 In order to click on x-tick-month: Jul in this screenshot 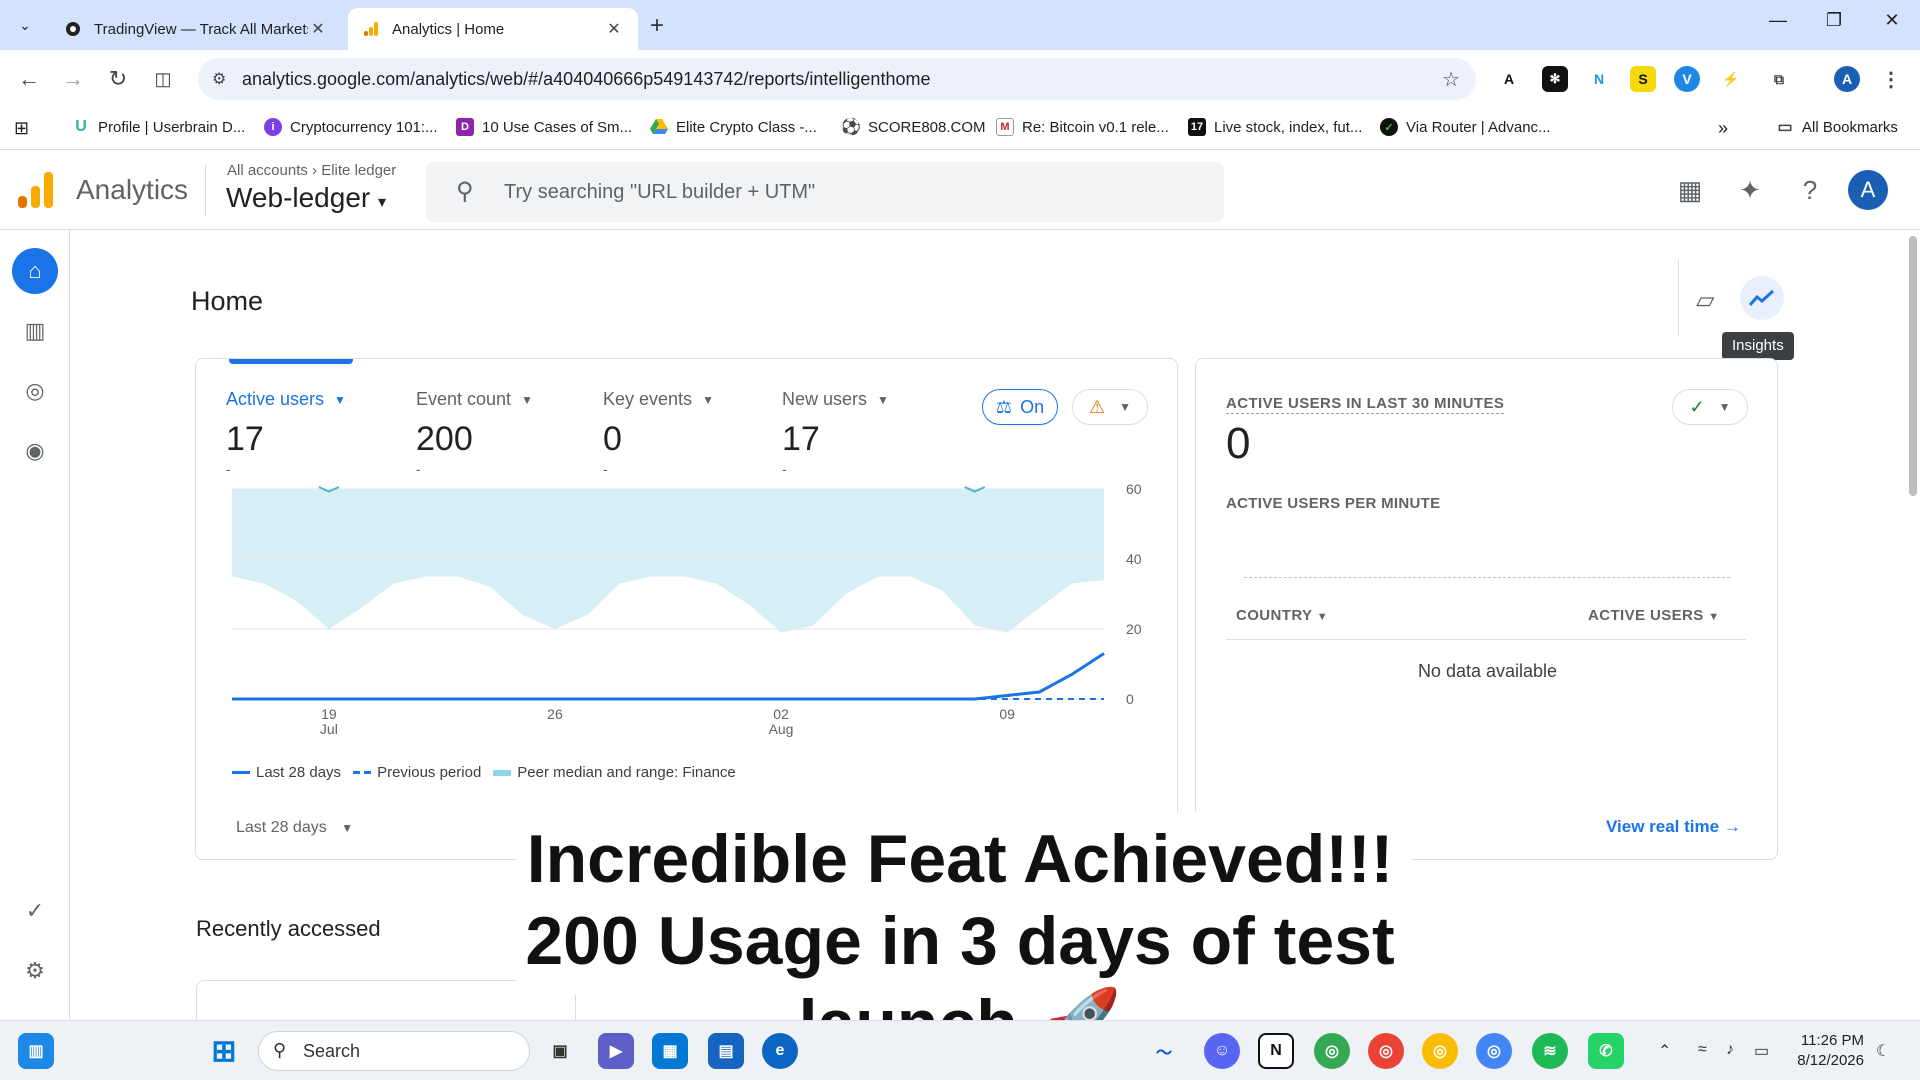, I will do `click(329, 729)`.